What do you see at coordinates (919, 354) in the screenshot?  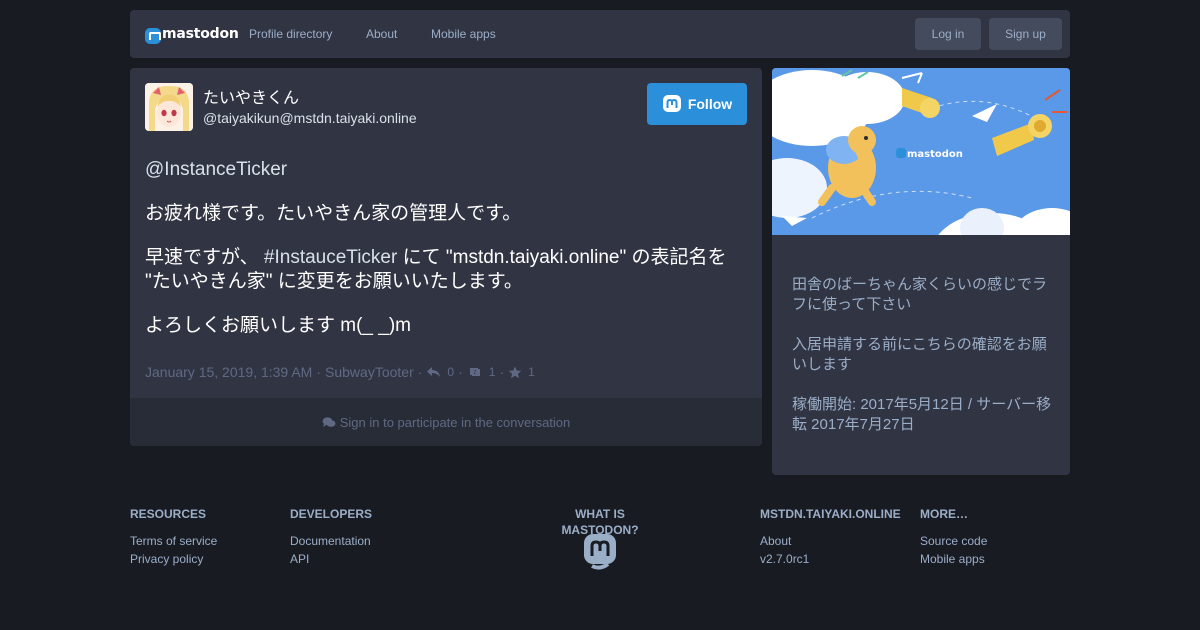 I see `description-paragraph: 入居申請する前にこちらの確認をお願いします` at bounding box center [919, 354].